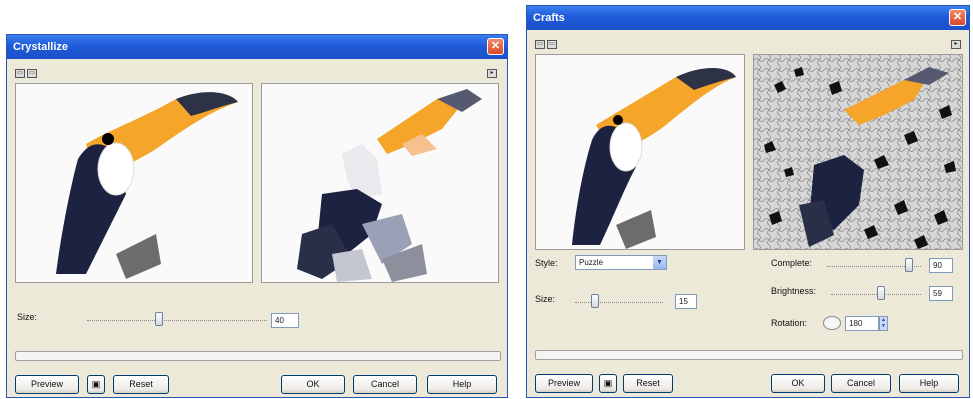  What do you see at coordinates (941, 293) in the screenshot?
I see `brightness-field: 59` at bounding box center [941, 293].